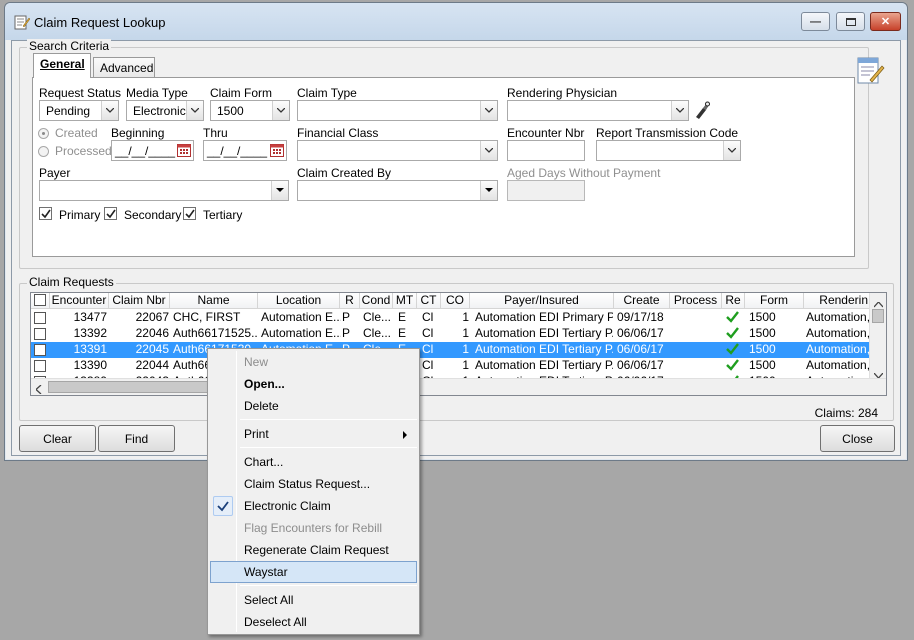 The image size is (914, 640). What do you see at coordinates (164, 190) in the screenshot?
I see `payer-select` at bounding box center [164, 190].